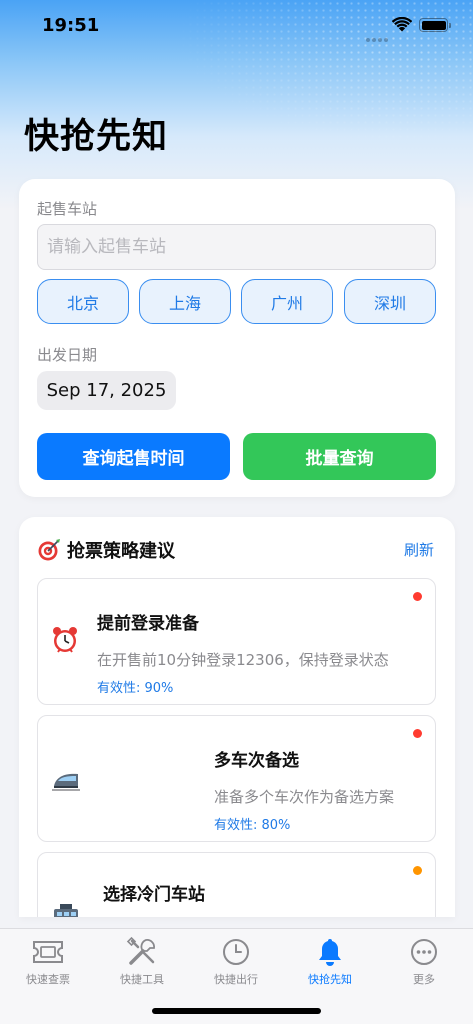 The image size is (473, 1024). What do you see at coordinates (424, 979) in the screenshot?
I see `tab-label: 更多` at bounding box center [424, 979].